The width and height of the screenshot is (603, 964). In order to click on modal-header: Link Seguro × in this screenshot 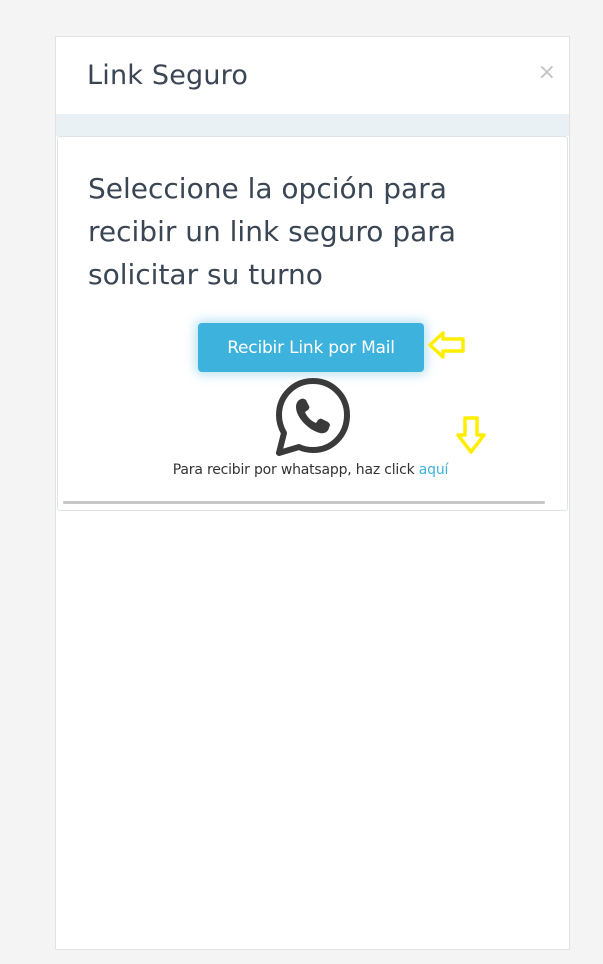, I will do `click(312, 75)`.